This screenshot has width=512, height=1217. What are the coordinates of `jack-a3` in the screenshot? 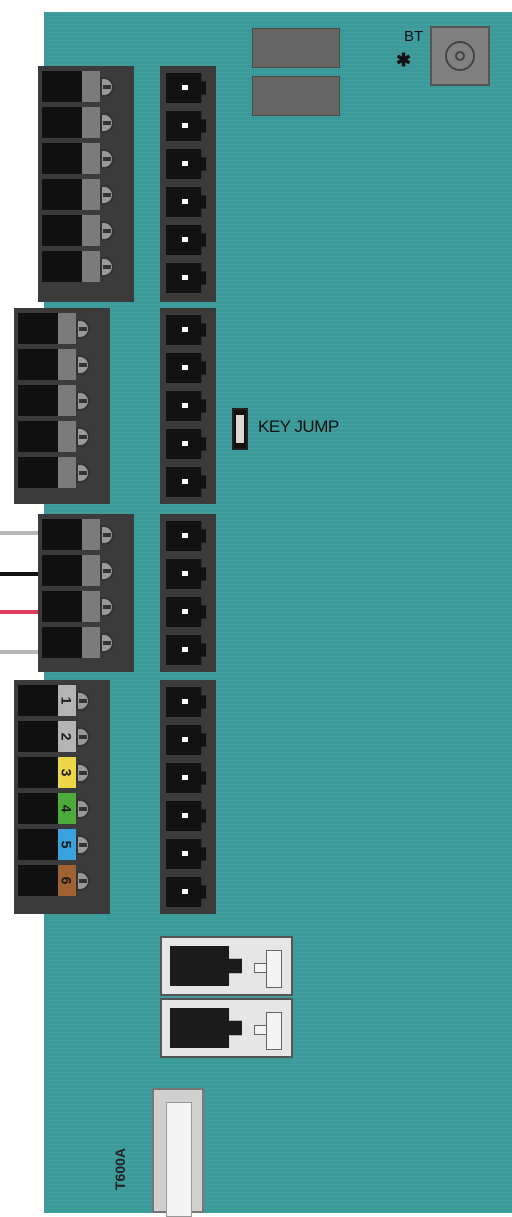 It's located at (188, 164).